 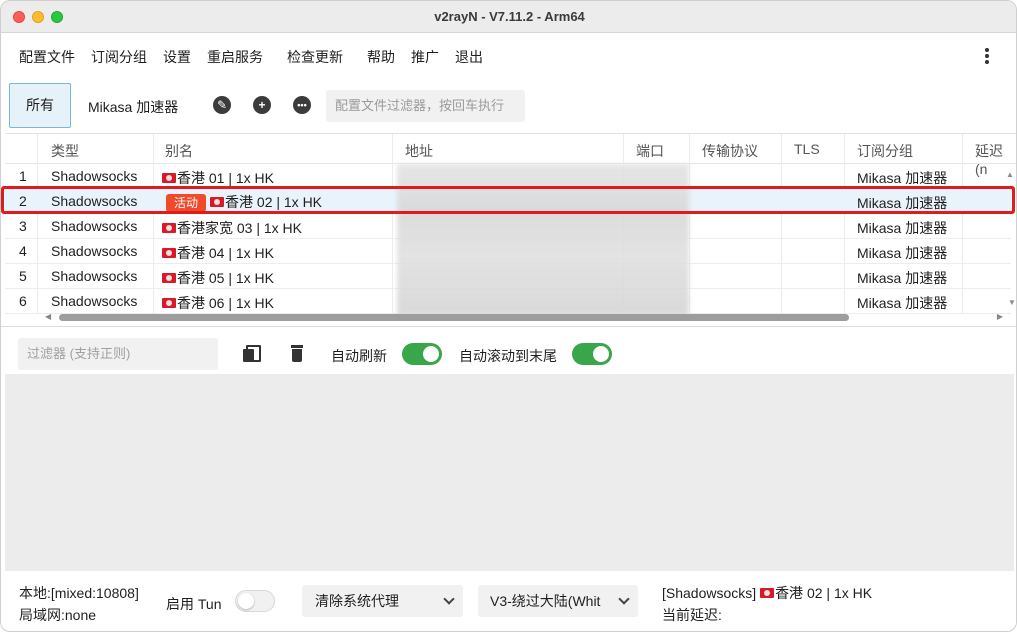 What do you see at coordinates (1000, 316) in the screenshot?
I see `scroll-right-arrow-icon: ▶` at bounding box center [1000, 316].